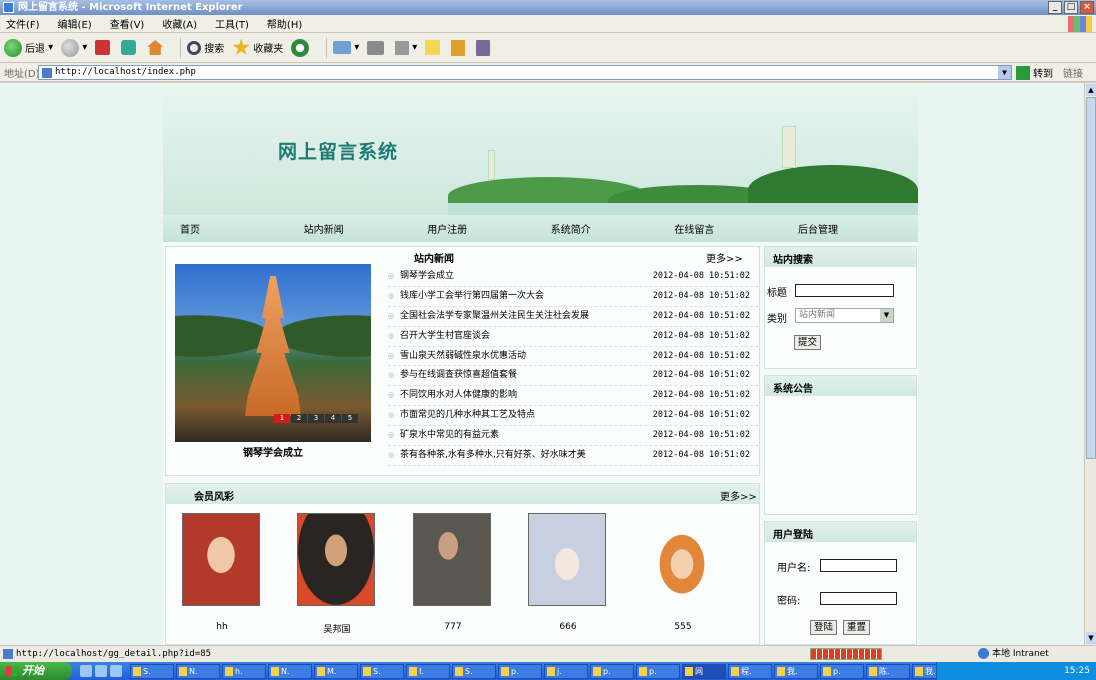 The image size is (1096, 680). I want to click on vertical-scrollbar: ▲ ▼, so click(1090, 364).